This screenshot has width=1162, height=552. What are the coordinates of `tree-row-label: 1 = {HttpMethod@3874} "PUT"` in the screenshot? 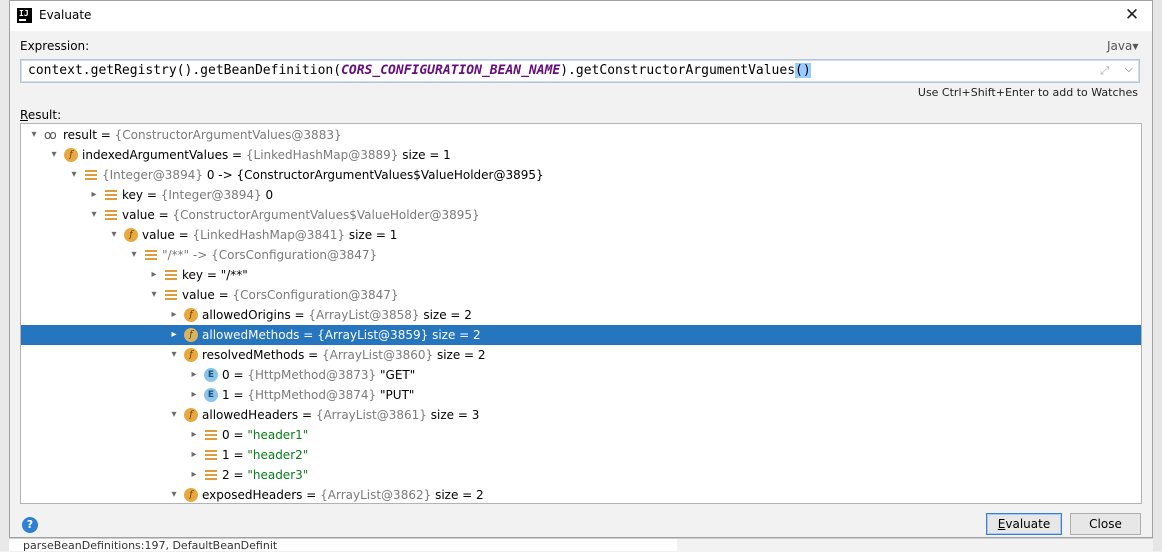 It's located at (318, 395).